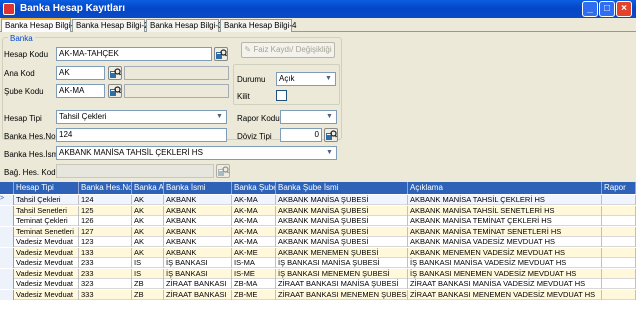  I want to click on row-indicator-header, so click(7, 188).